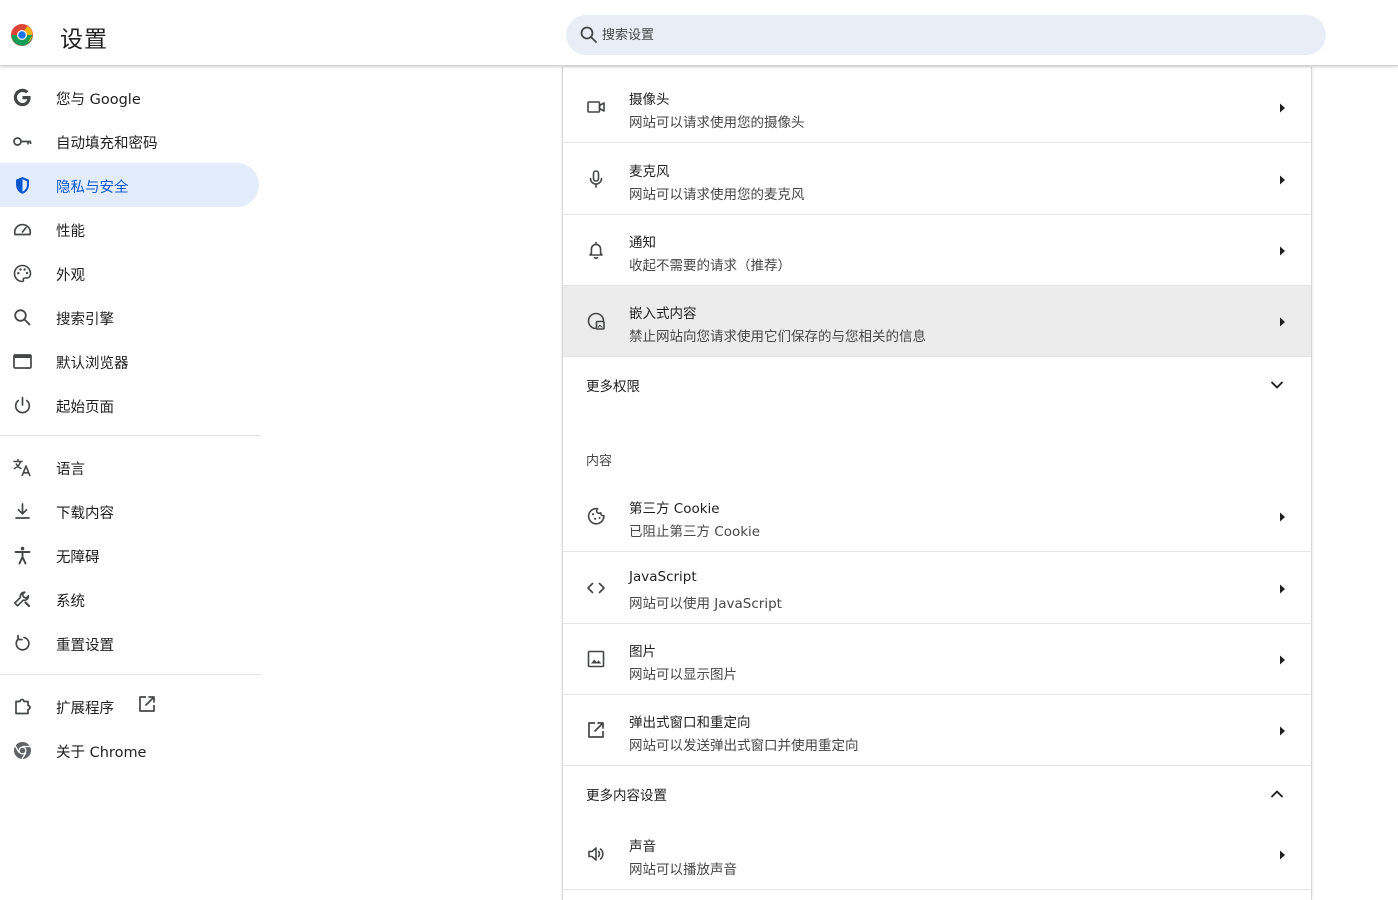 Image resolution: width=1398 pixels, height=900 pixels. What do you see at coordinates (22, 273) in the screenshot?
I see `palette-icon` at bounding box center [22, 273].